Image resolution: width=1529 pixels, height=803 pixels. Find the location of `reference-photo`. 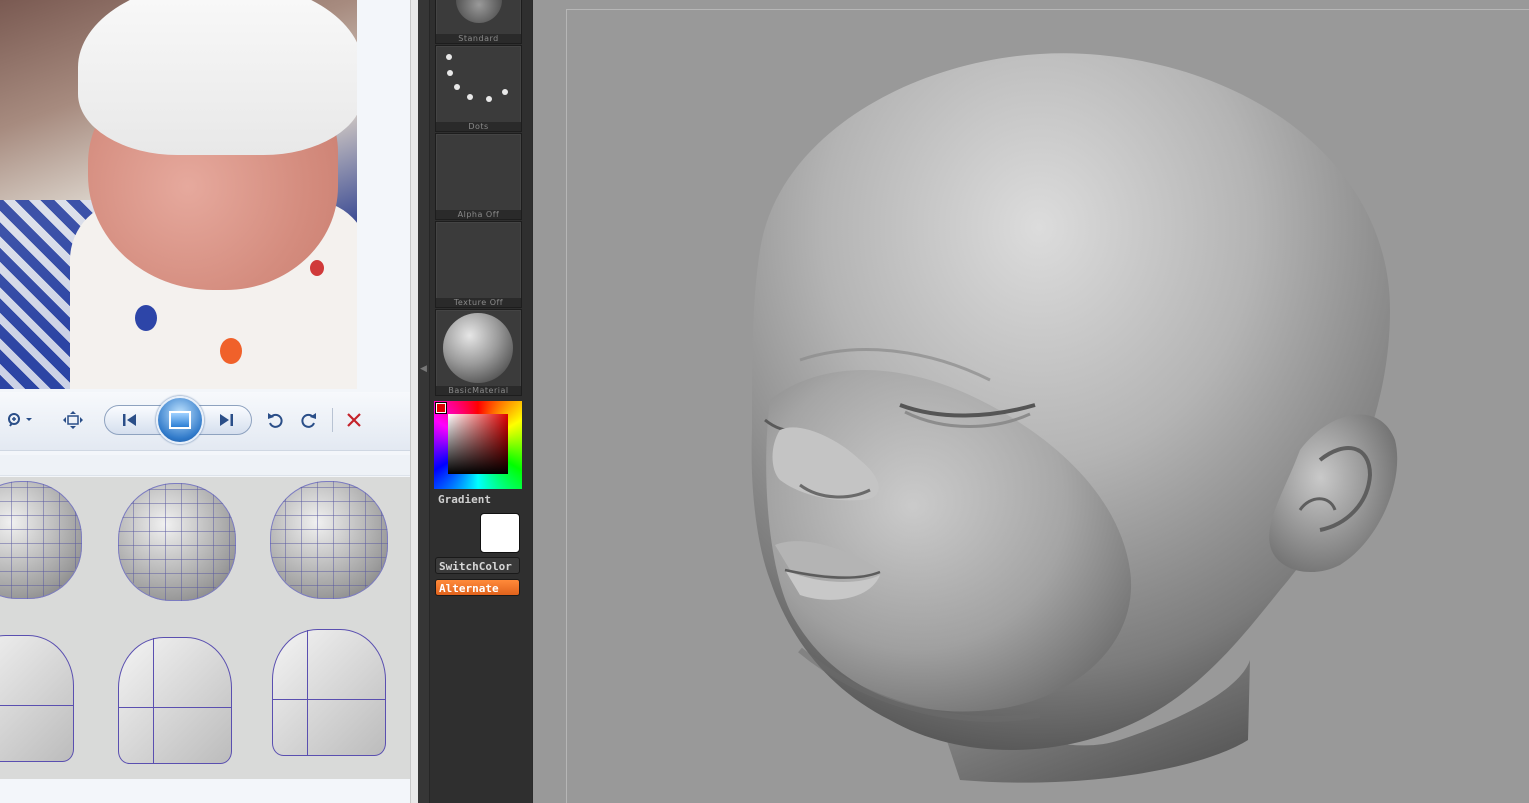

reference-photo is located at coordinates (178, 194).